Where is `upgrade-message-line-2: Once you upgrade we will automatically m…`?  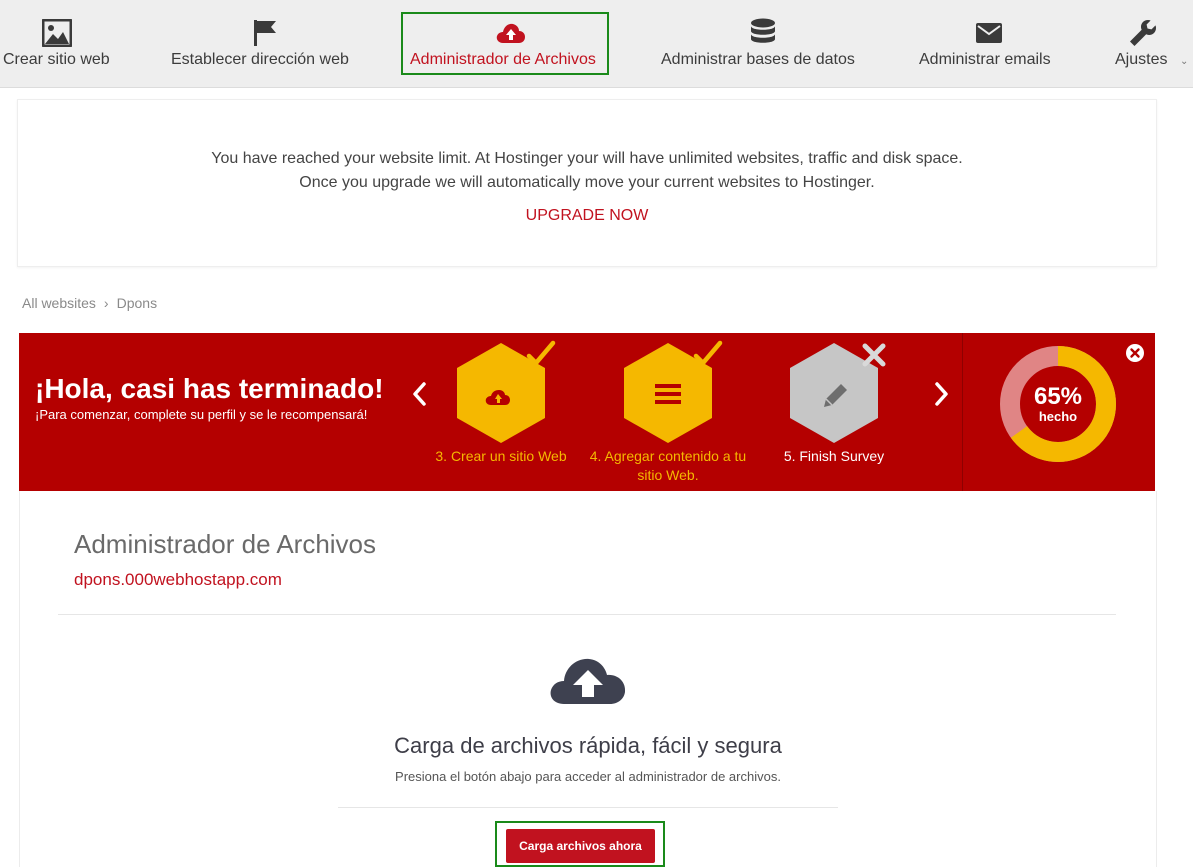 upgrade-message-line-2: Once you upgrade we will automatically m… is located at coordinates (587, 182).